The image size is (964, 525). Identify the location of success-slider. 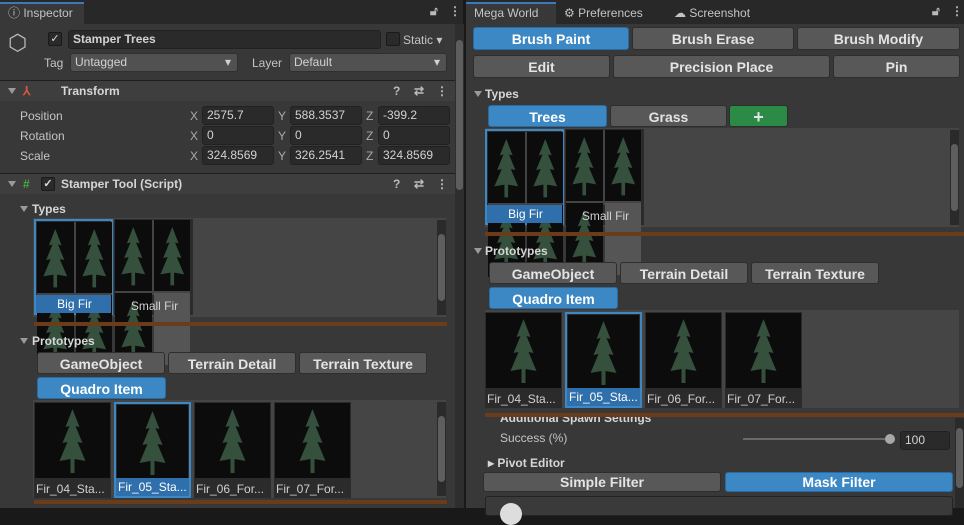
(819, 439).